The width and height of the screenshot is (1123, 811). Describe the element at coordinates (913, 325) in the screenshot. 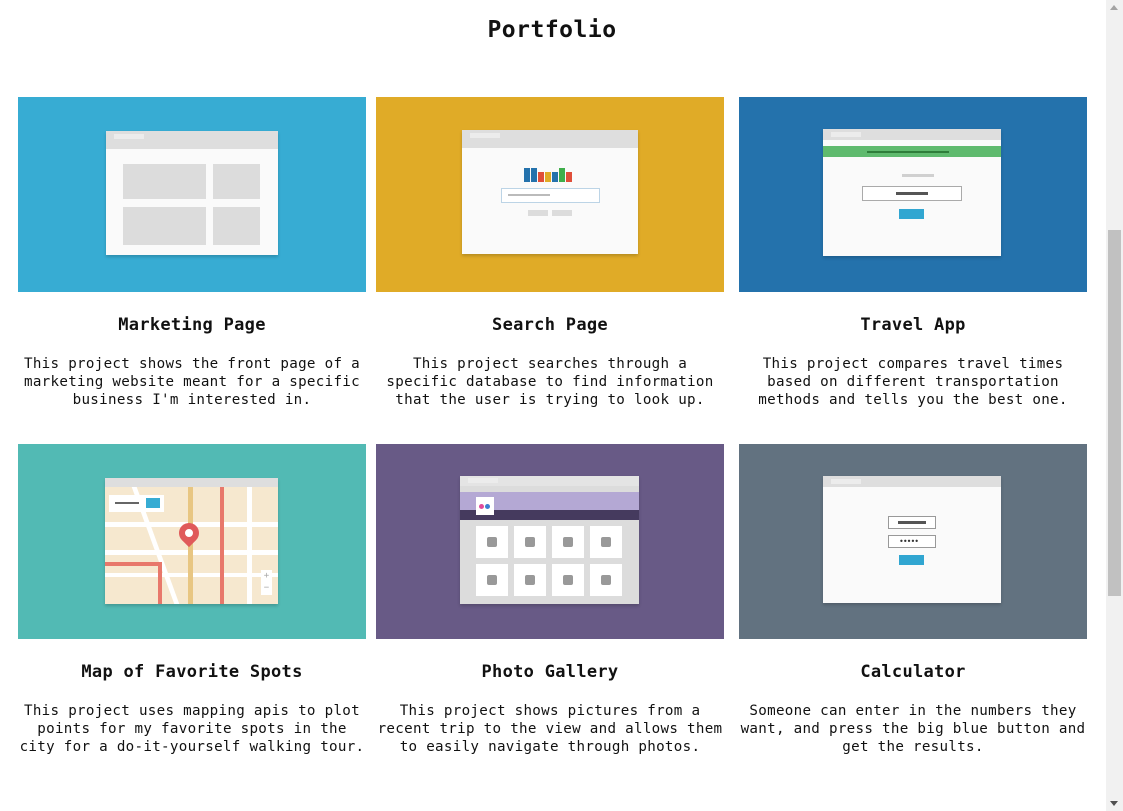

I see `project-title: Travel App` at that location.